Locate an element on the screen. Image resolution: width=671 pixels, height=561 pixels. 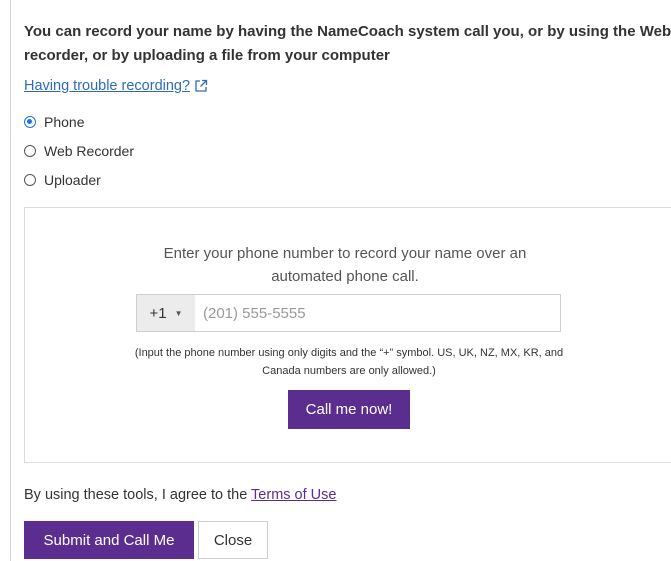
radio-uploader-label: Uploader is located at coordinates (72, 180).